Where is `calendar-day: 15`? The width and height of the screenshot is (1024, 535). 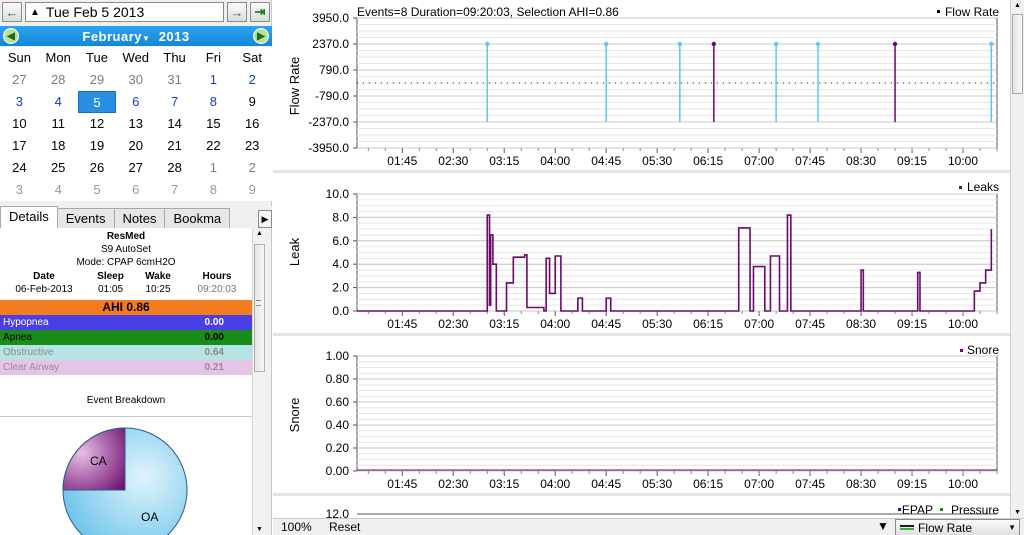 calendar-day: 15 is located at coordinates (213, 124).